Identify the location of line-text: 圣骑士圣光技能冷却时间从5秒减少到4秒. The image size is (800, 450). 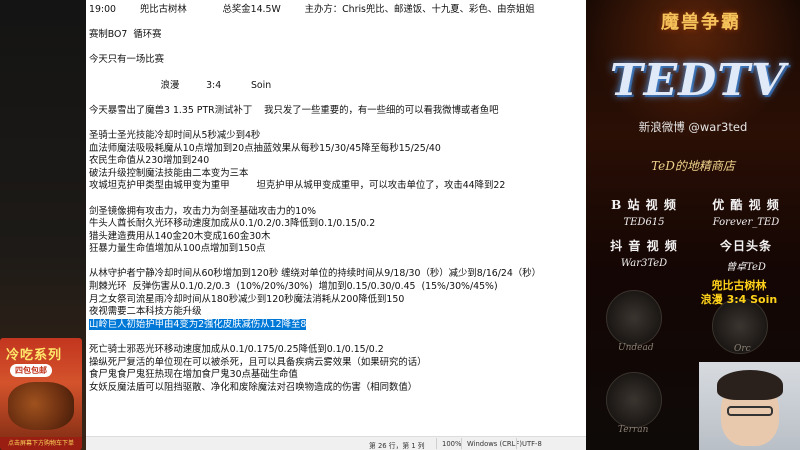
(175, 135).